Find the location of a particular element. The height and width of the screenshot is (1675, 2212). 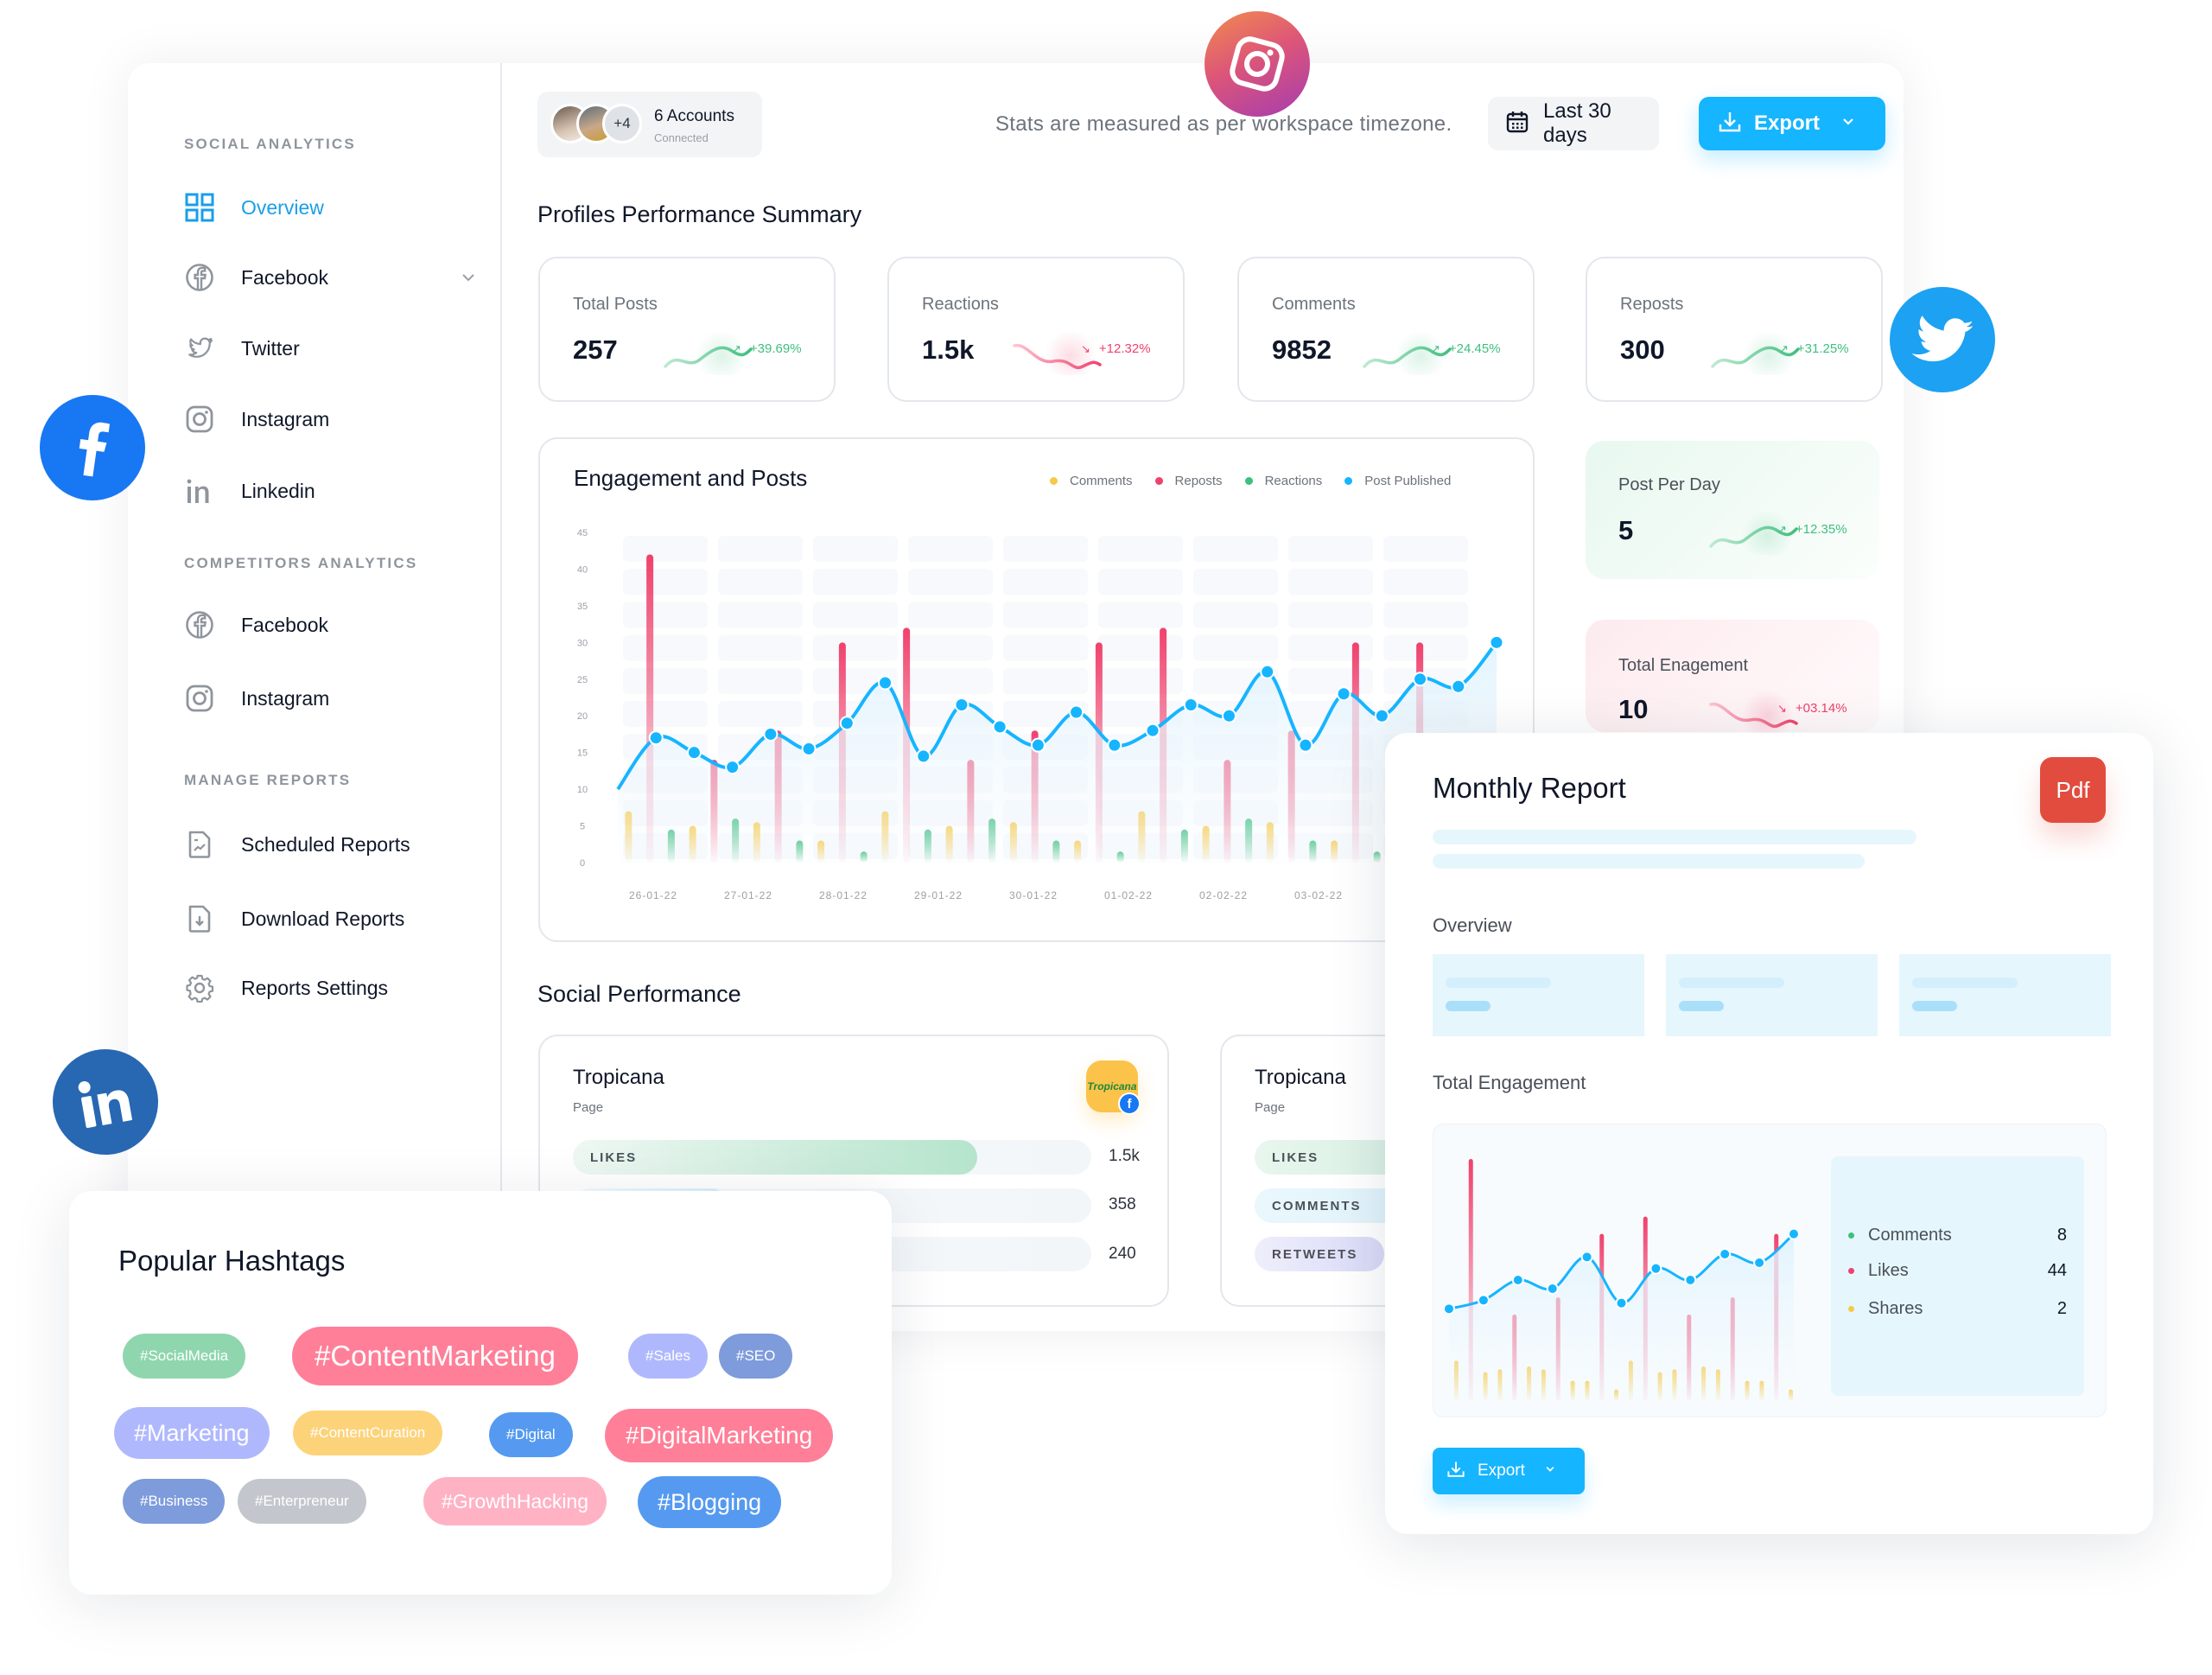

hashtag-chip: #ContentCuration is located at coordinates (368, 1433).